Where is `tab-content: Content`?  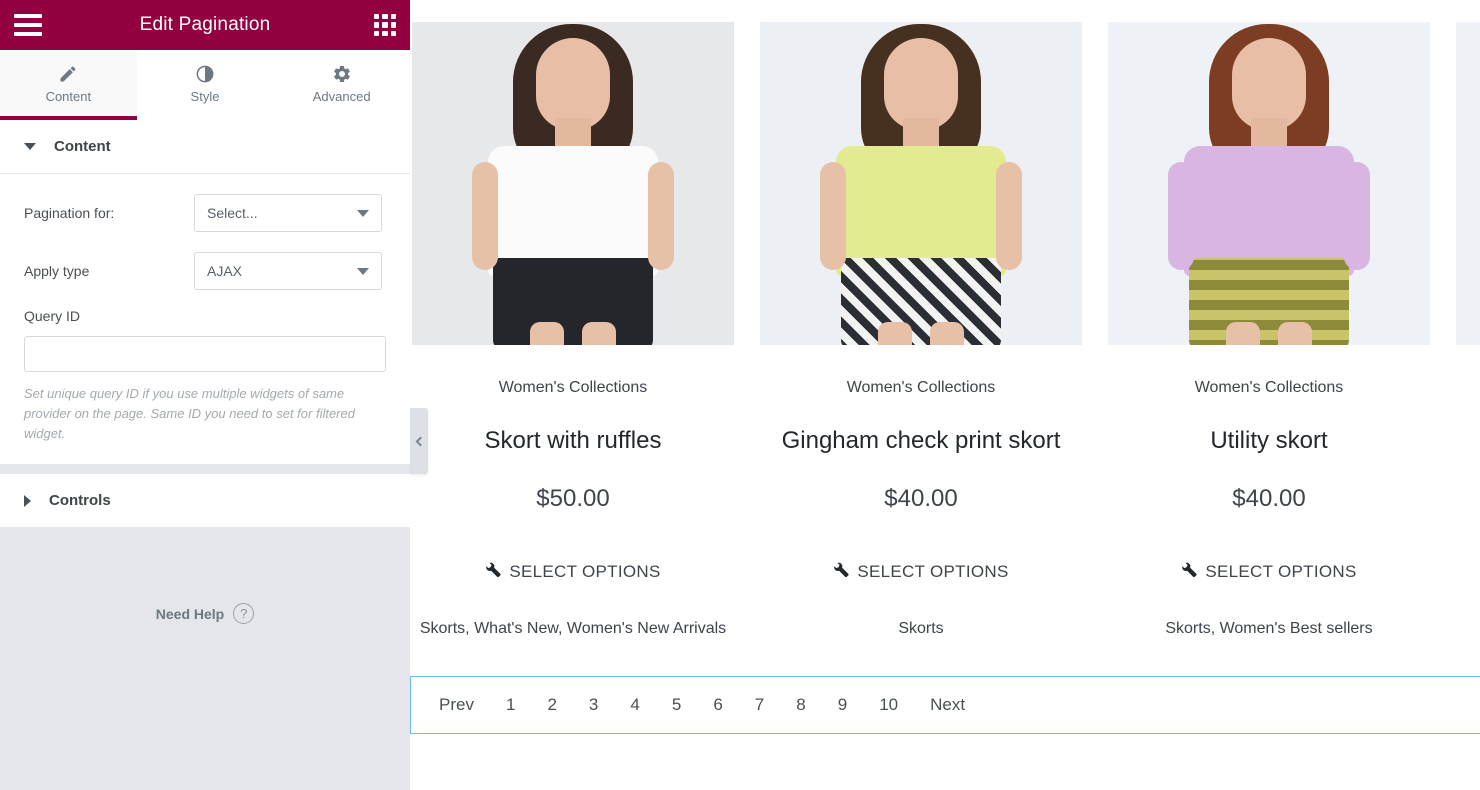
tab-content: Content is located at coordinates (68, 85).